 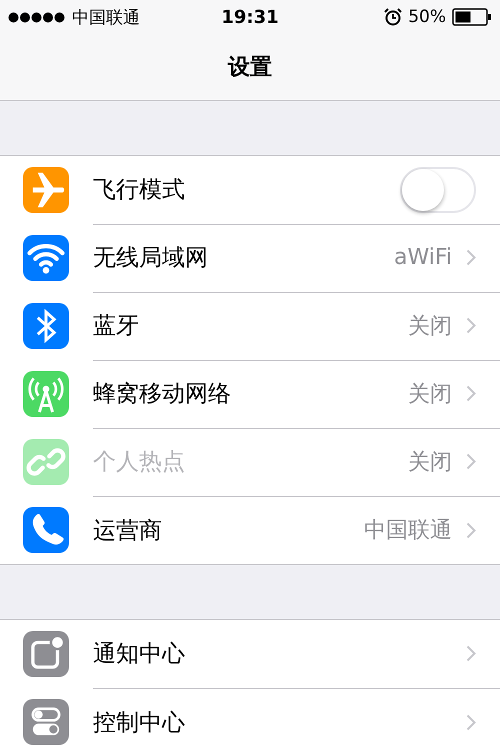 I want to click on settings-row: 无线局域网 aWiFi, so click(x=250, y=258).